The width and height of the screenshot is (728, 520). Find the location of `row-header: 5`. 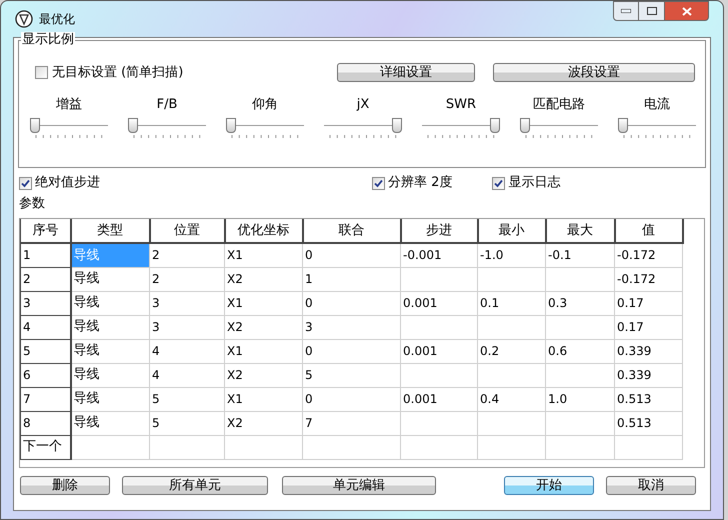

row-header: 5 is located at coordinates (45, 351).